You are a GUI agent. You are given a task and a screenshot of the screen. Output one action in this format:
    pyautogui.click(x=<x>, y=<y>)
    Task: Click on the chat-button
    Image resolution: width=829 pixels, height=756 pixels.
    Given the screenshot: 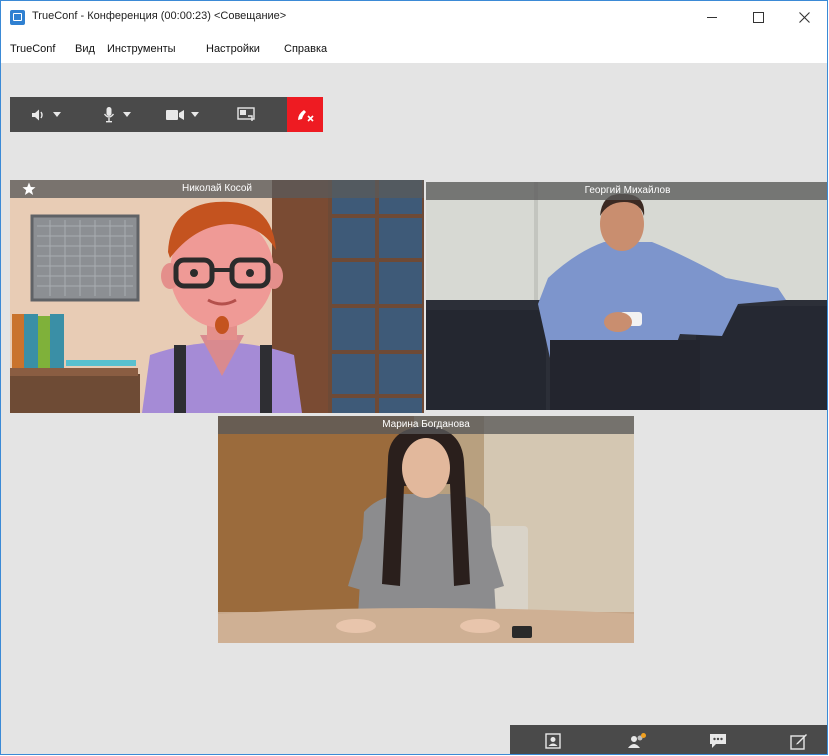 What is the action you would take?
    pyautogui.click(x=718, y=739)
    